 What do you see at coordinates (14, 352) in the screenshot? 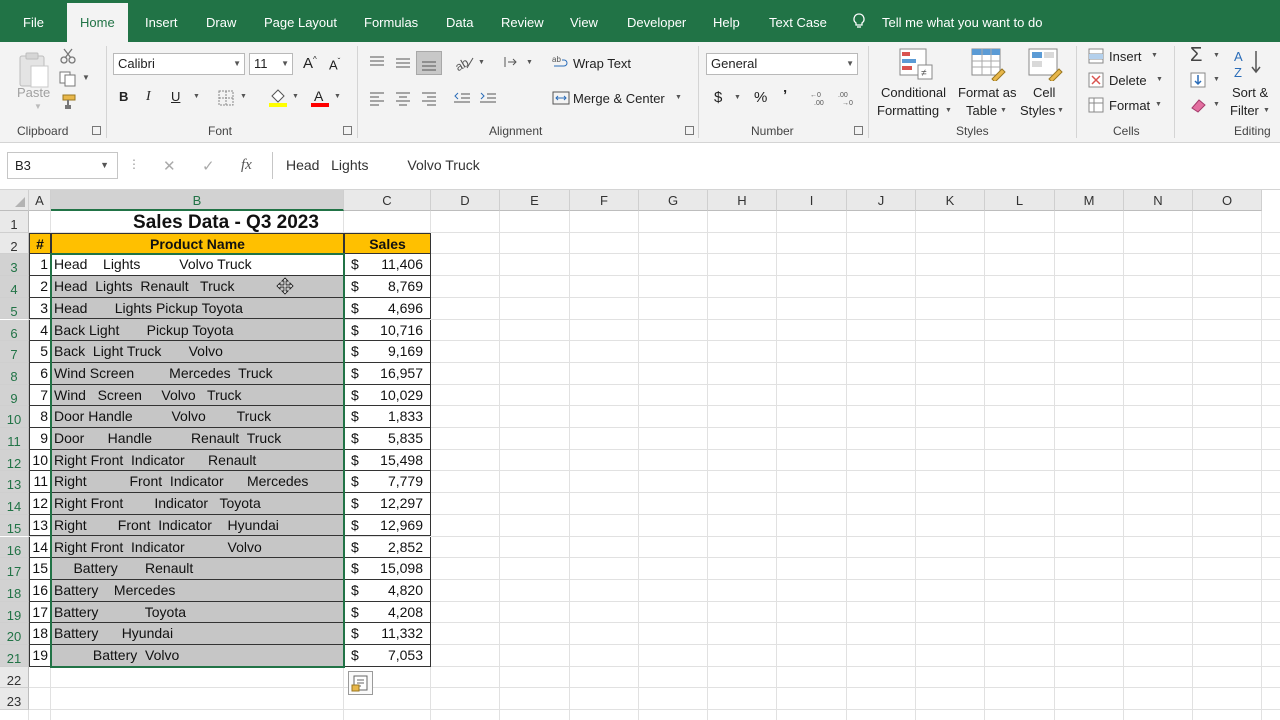
I see `row-header-7: 7` at bounding box center [14, 352].